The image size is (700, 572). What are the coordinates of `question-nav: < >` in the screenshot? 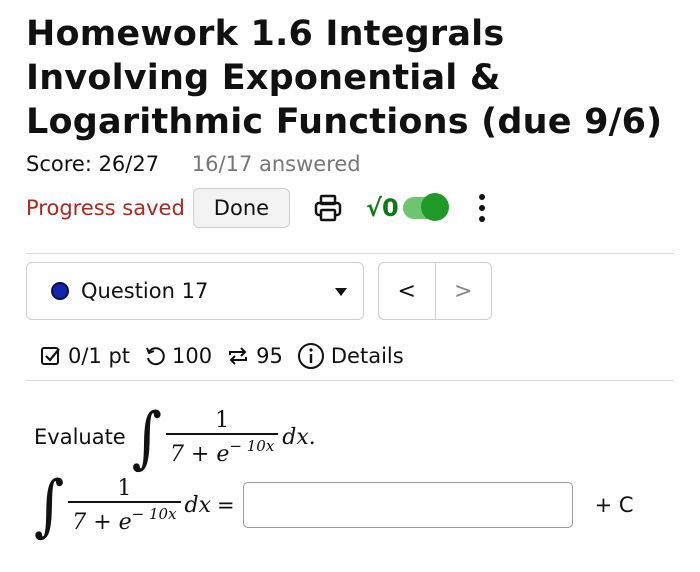 It's located at (435, 291).